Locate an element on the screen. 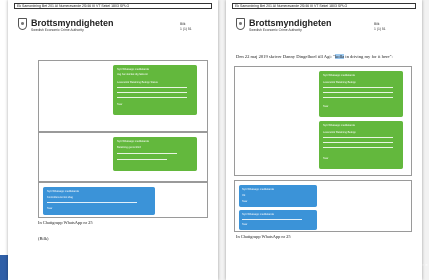  bubble-line: Betalning genomförd is located at coordinates (129, 147).